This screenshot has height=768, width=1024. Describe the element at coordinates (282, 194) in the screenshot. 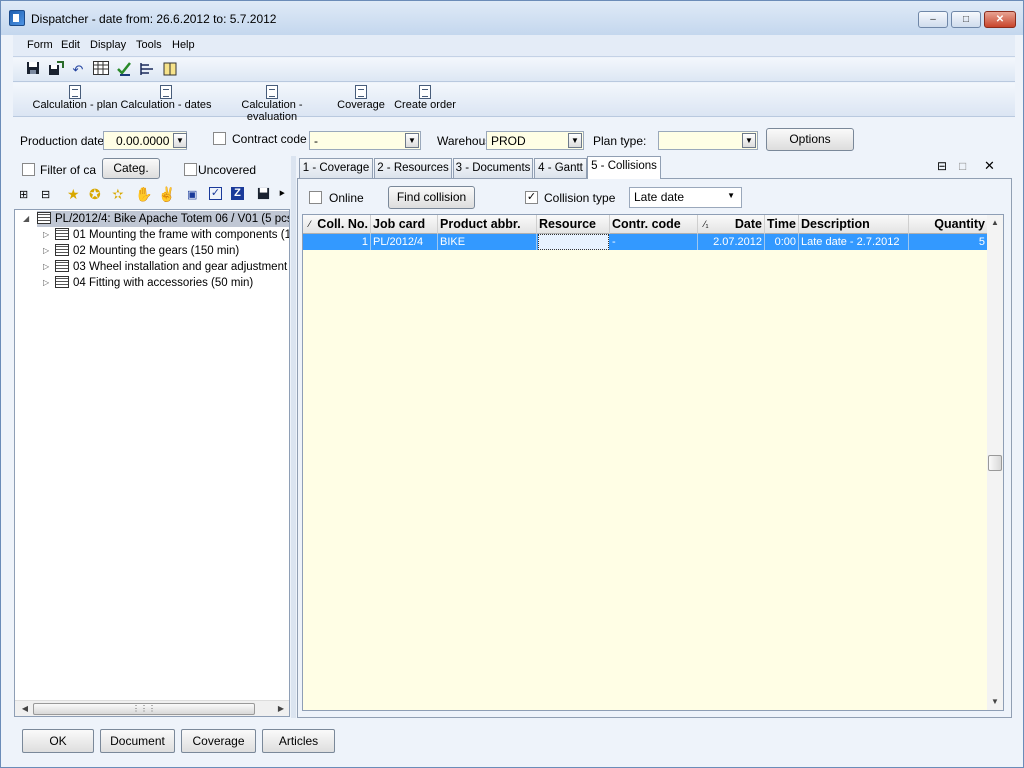

I see `more-icon: ‣` at that location.